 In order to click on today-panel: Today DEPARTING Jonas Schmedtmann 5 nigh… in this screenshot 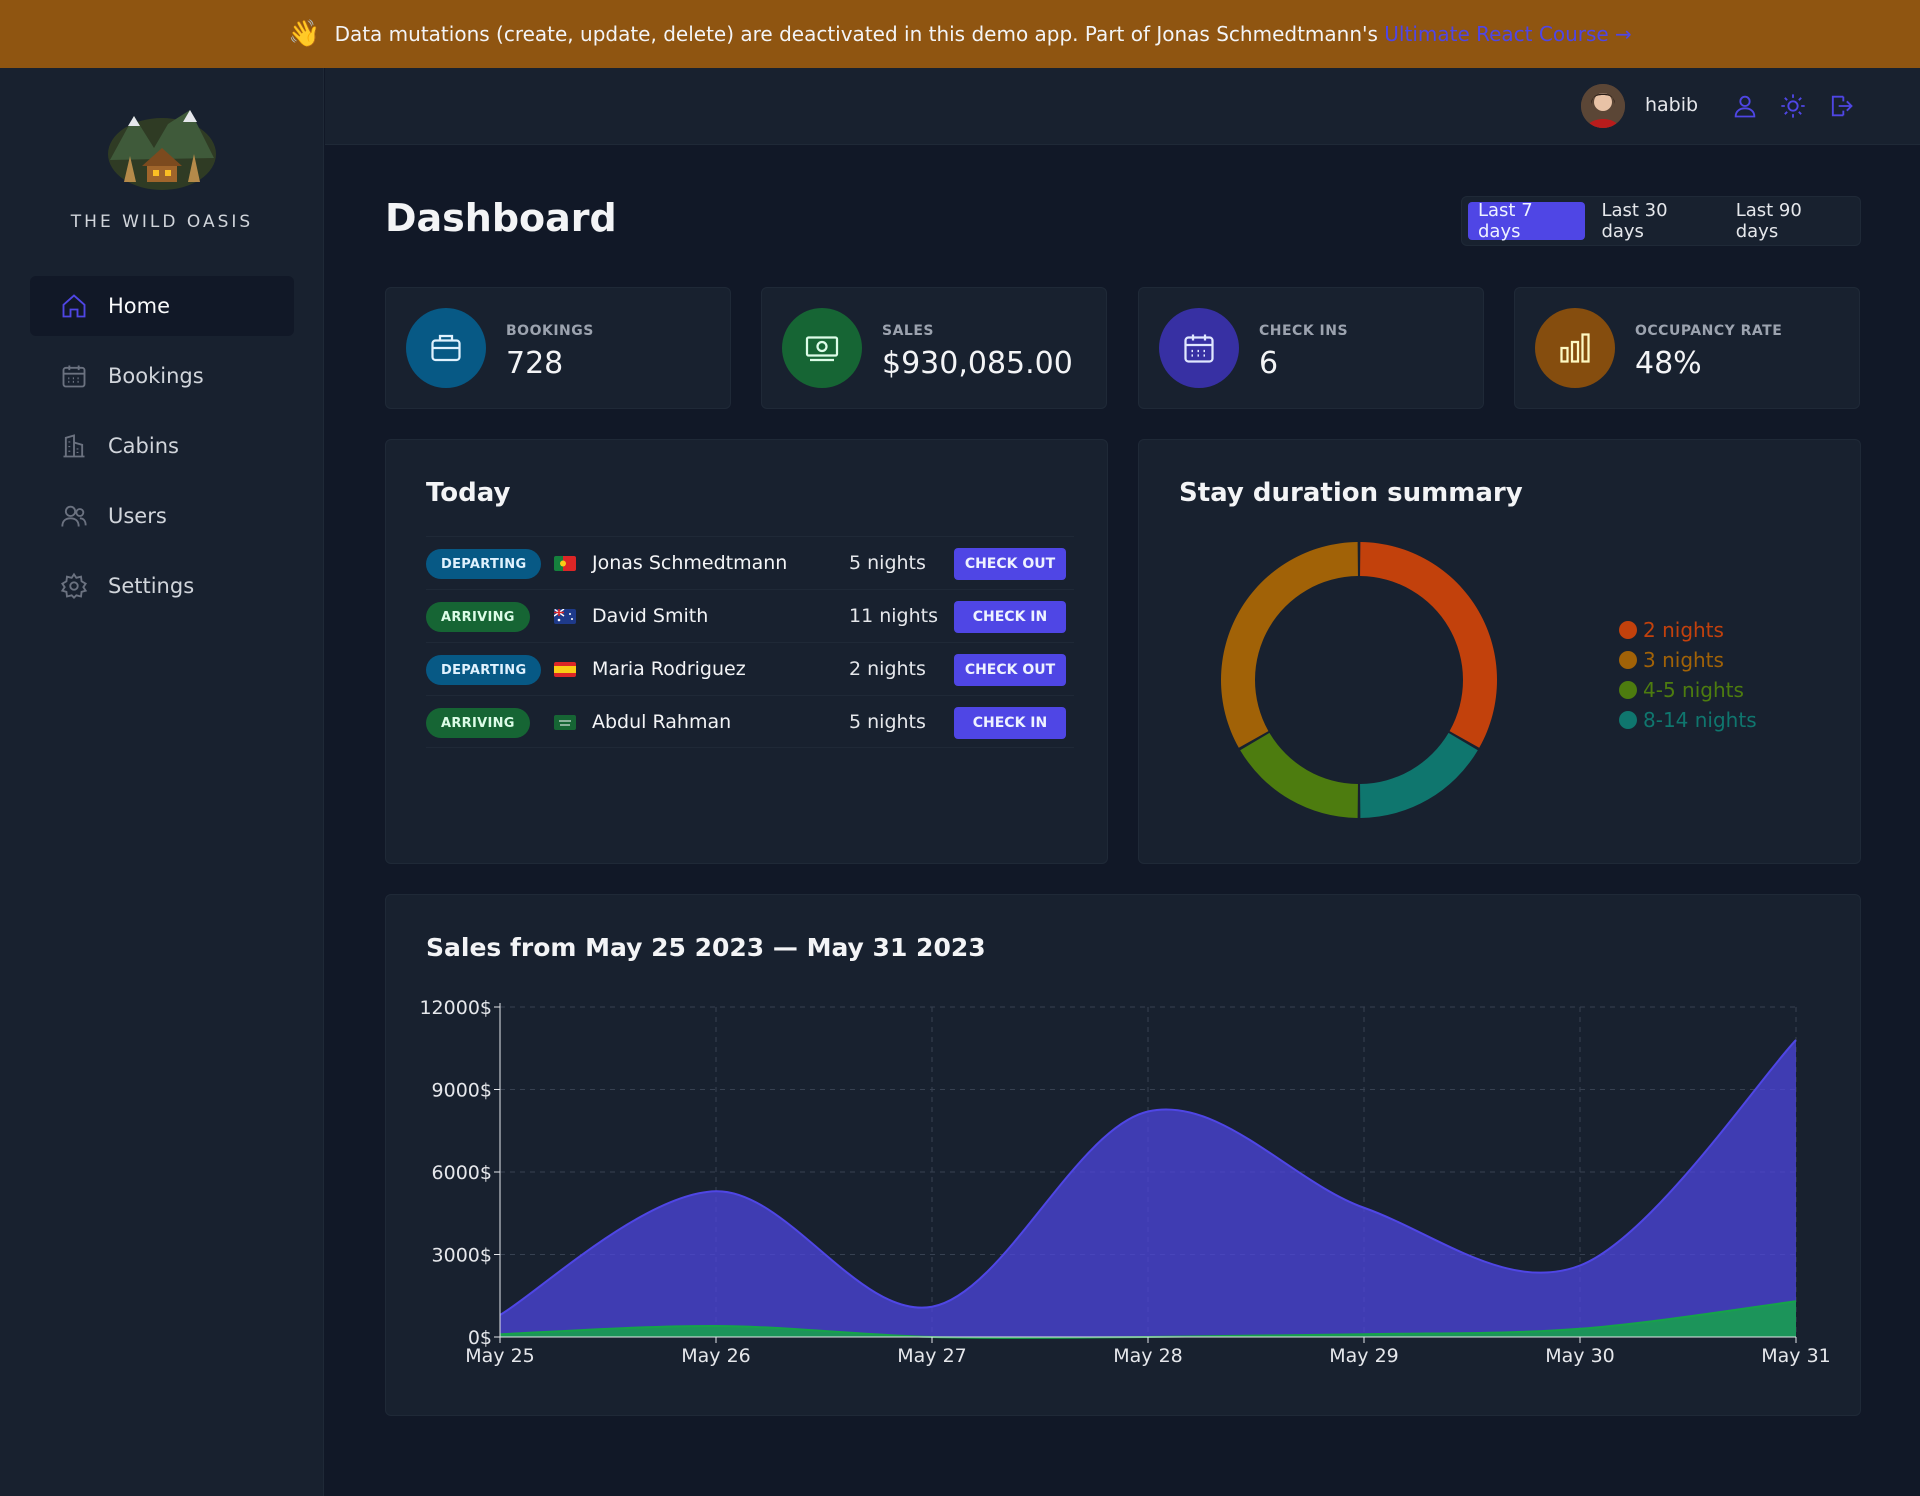, I will do `click(746, 651)`.